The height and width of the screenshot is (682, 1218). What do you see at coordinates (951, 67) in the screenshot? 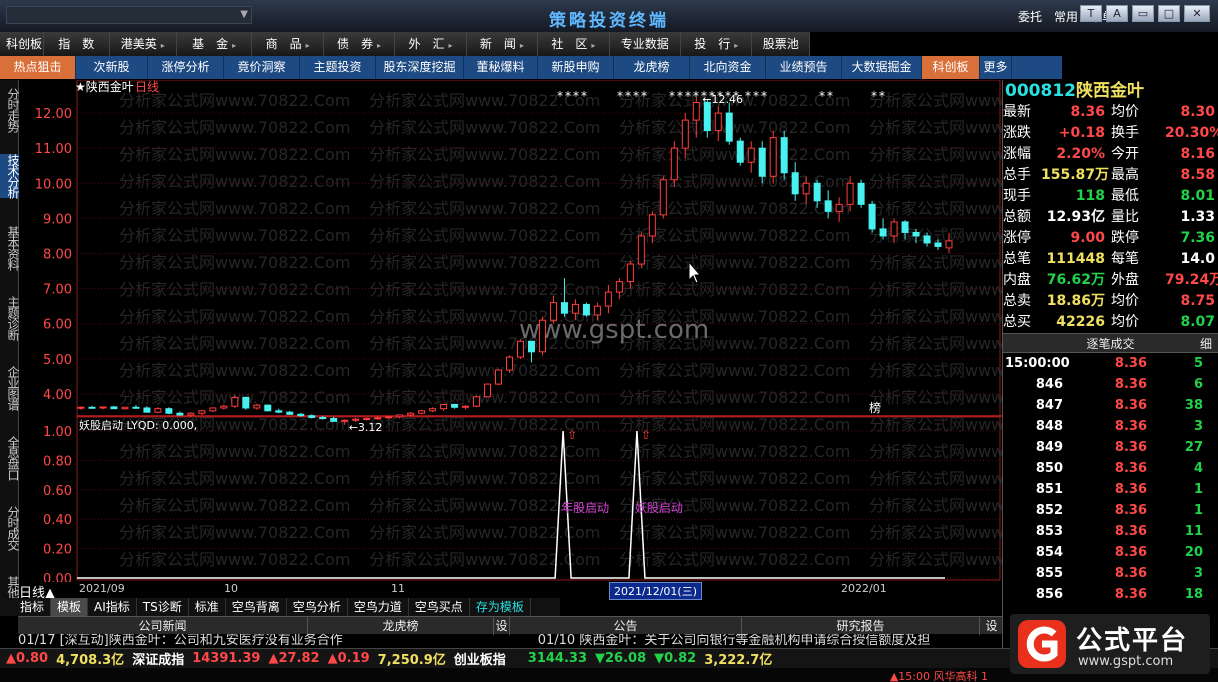
I see `feature-tab: 科创板` at bounding box center [951, 67].